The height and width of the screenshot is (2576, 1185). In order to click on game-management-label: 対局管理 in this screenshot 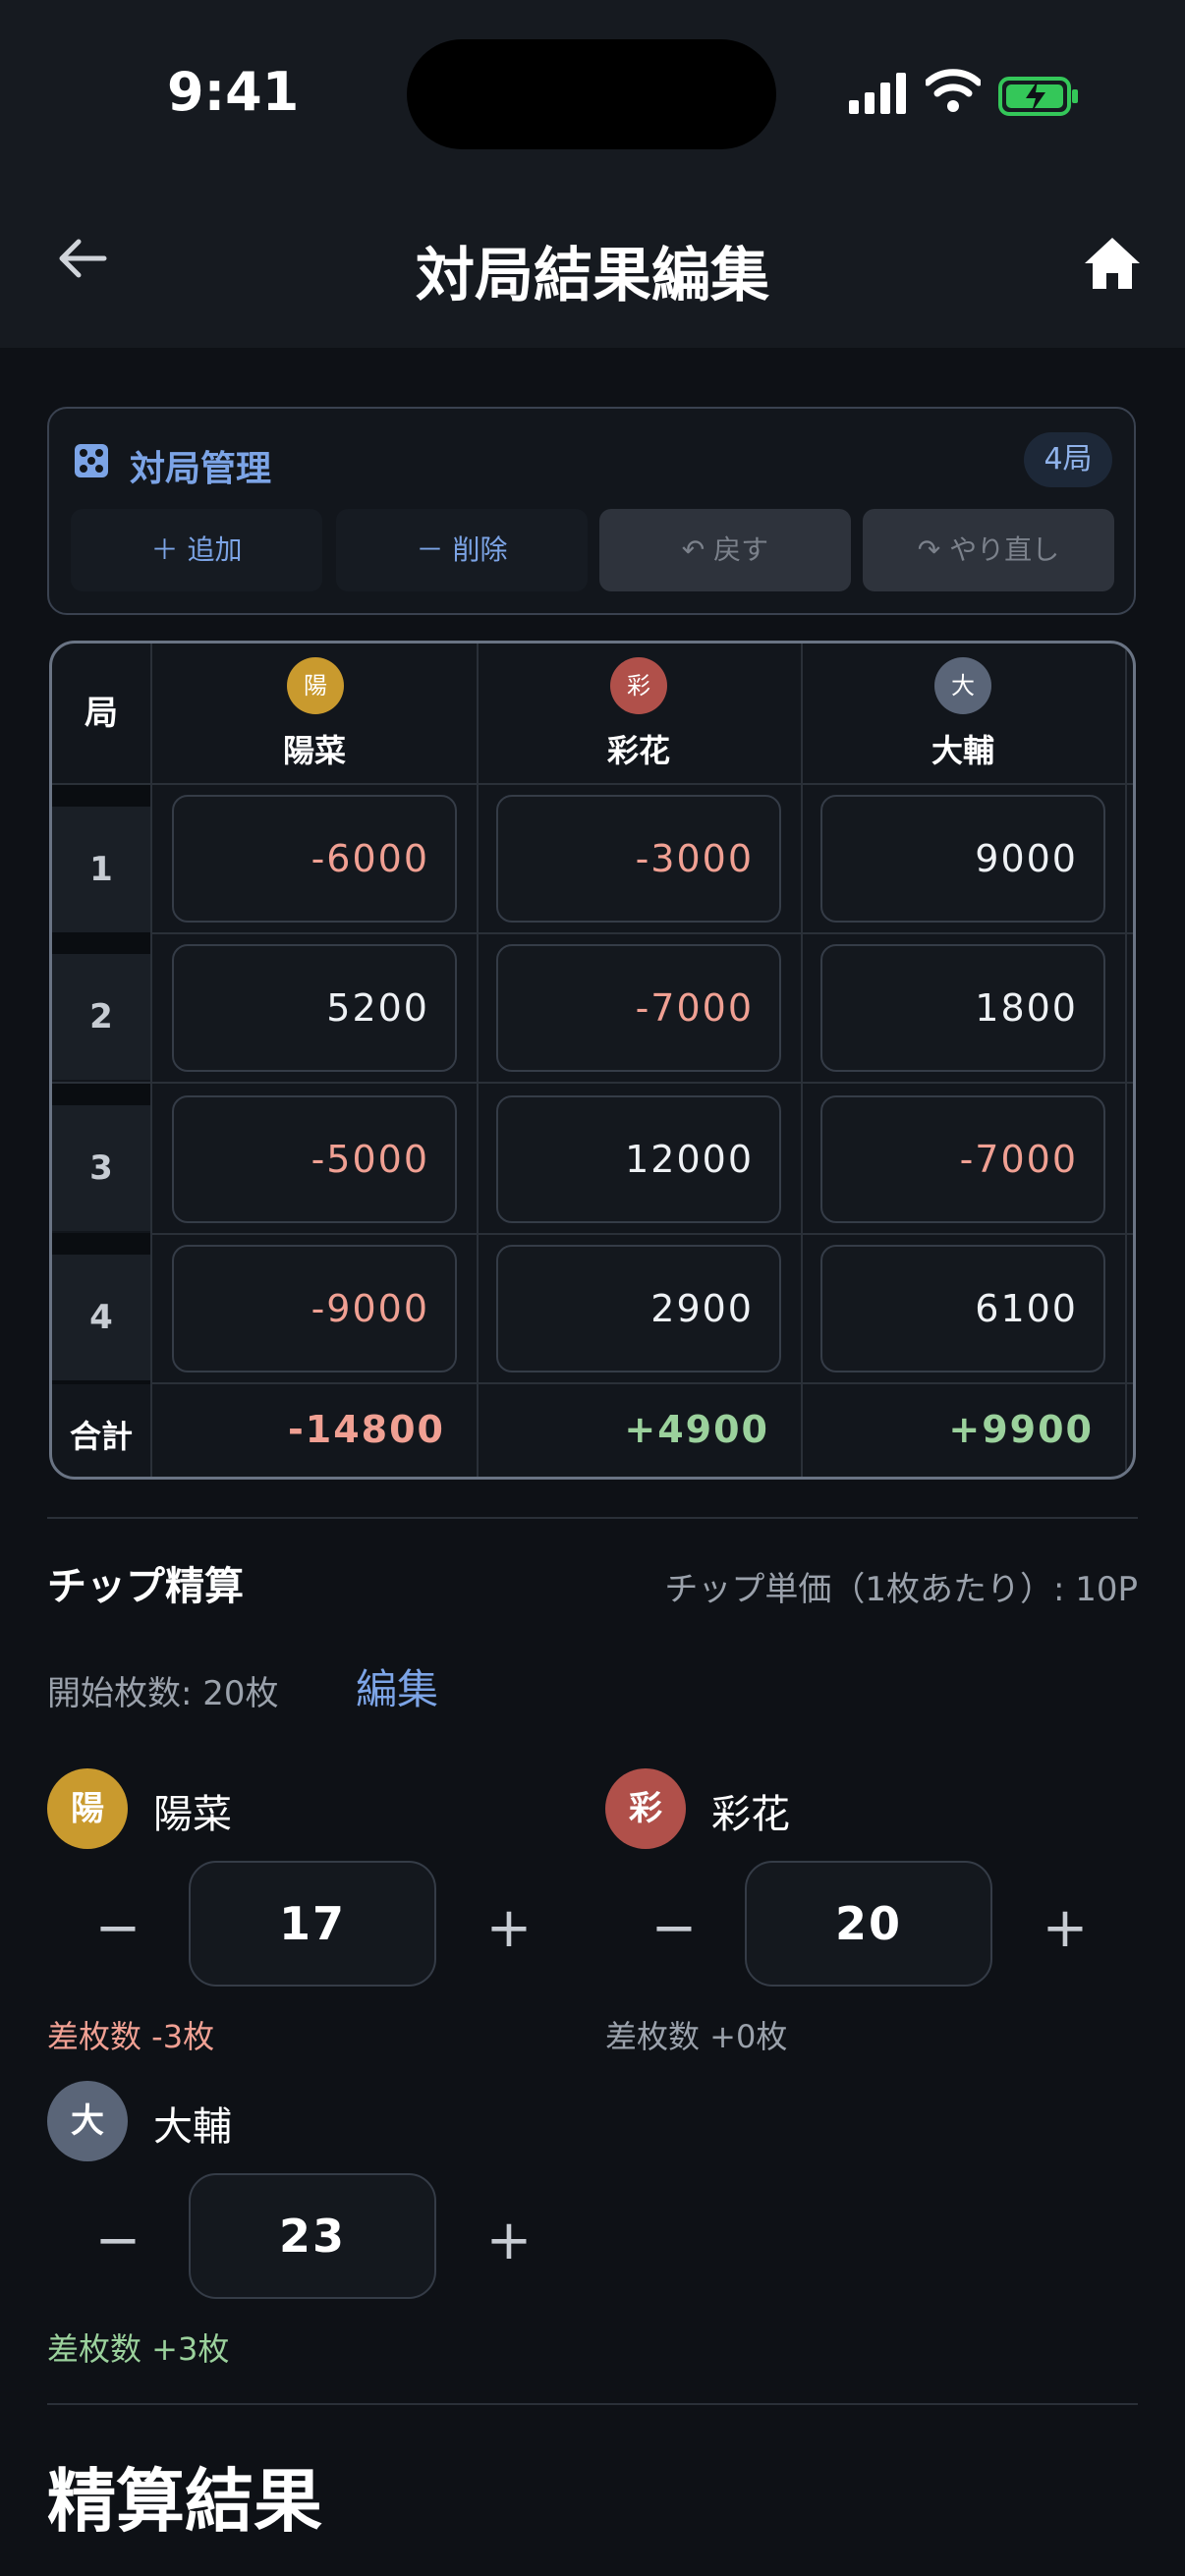, I will do `click(201, 469)`.